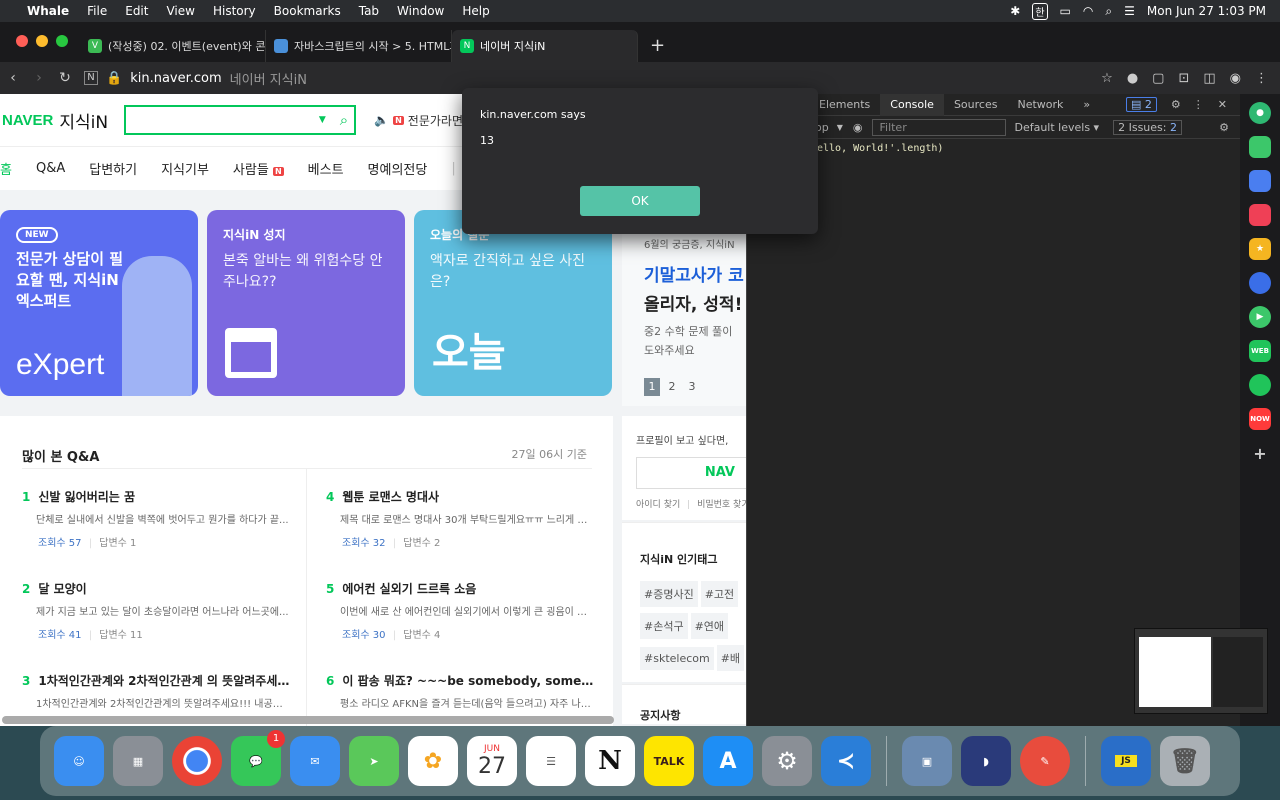 Image resolution: width=1280 pixels, height=800 pixels. Describe the element at coordinates (912, 104) in the screenshot. I see `tab-console: Console` at that location.